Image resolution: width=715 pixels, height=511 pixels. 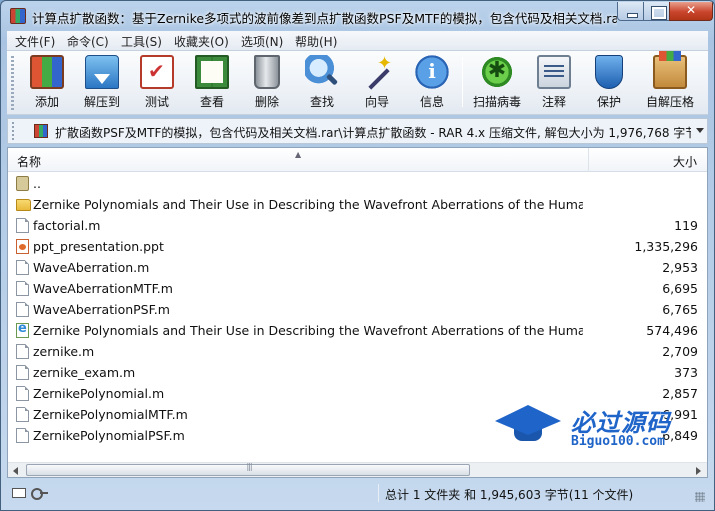 What do you see at coordinates (64, 351) in the screenshot?
I see `file-name: zernike.m` at bounding box center [64, 351].